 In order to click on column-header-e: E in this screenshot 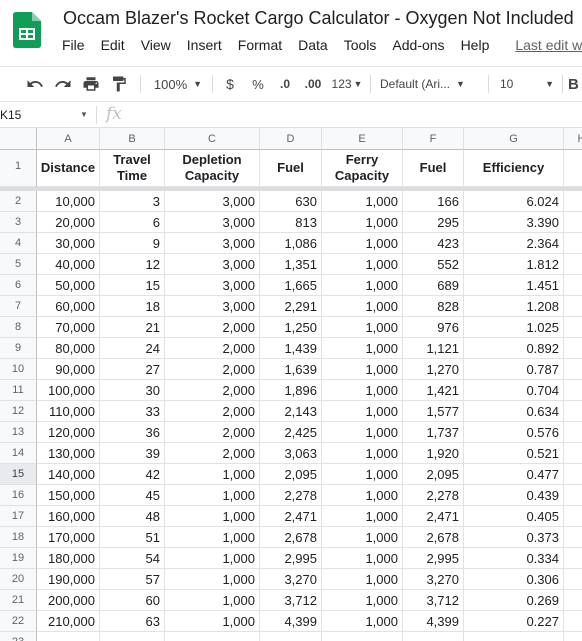, I will do `click(362, 139)`.